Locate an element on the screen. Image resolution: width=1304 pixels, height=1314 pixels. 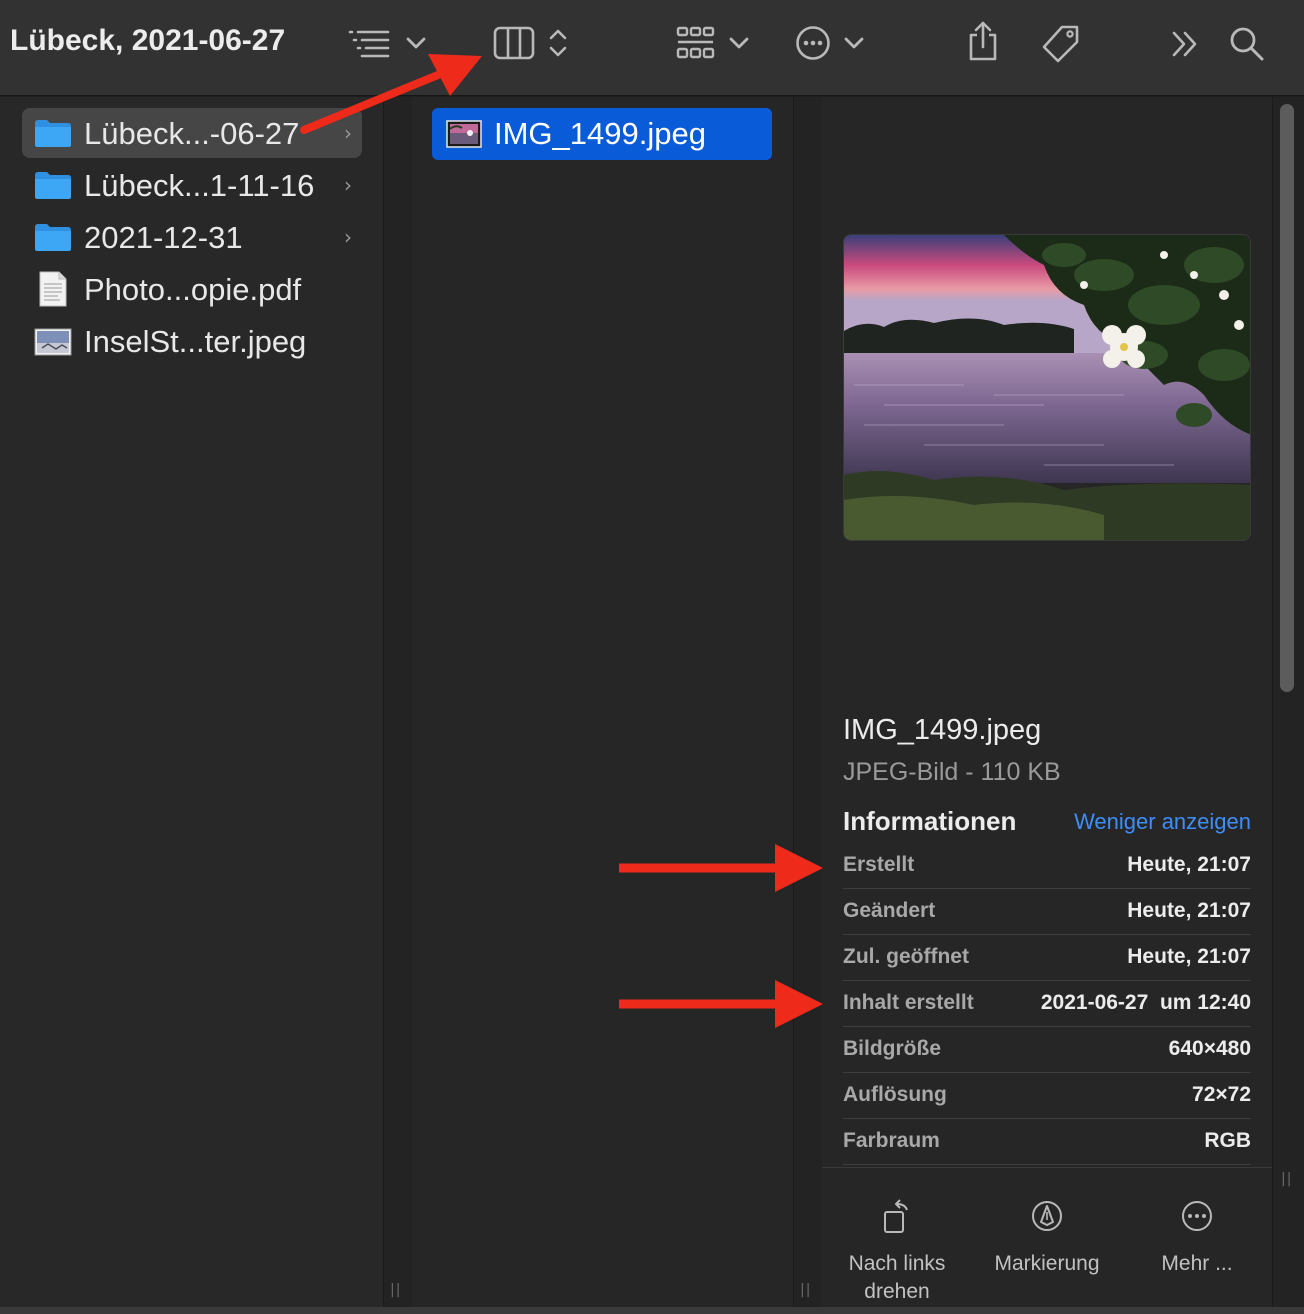
image-thumbnail-icon is located at coordinates (53, 343).